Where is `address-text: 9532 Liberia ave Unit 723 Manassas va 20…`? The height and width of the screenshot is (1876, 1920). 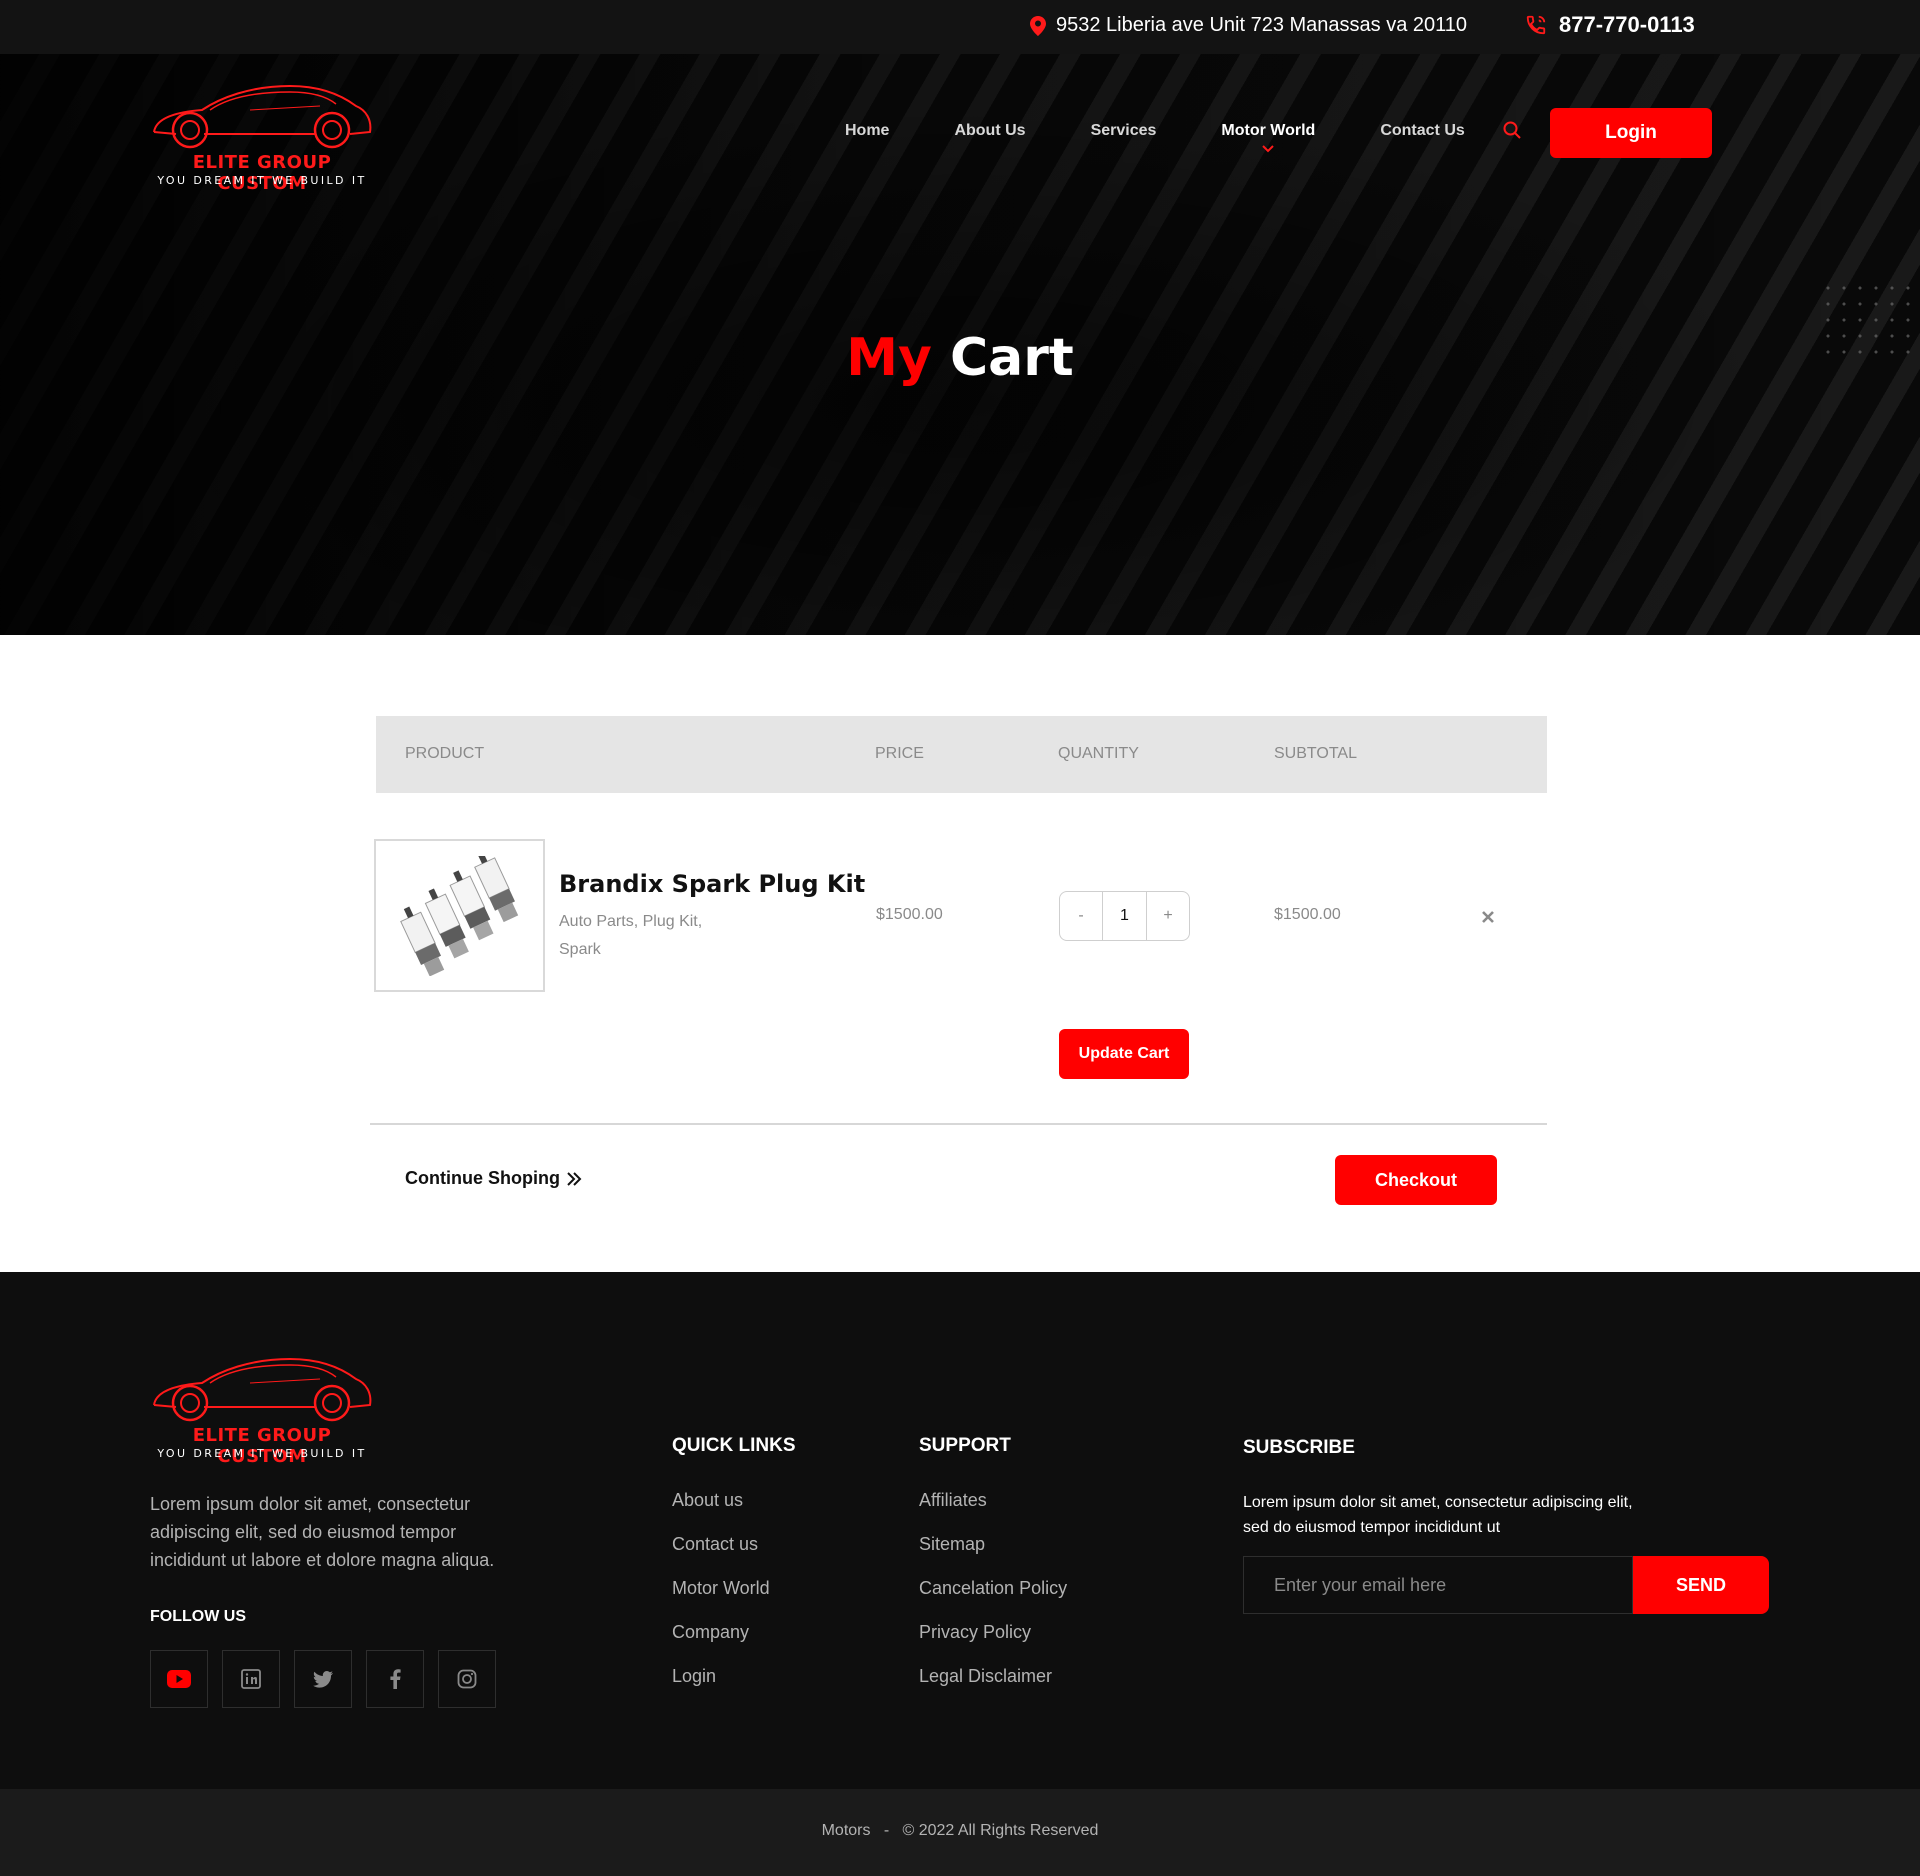 address-text: 9532 Liberia ave Unit 723 Manassas va 20… is located at coordinates (1262, 25).